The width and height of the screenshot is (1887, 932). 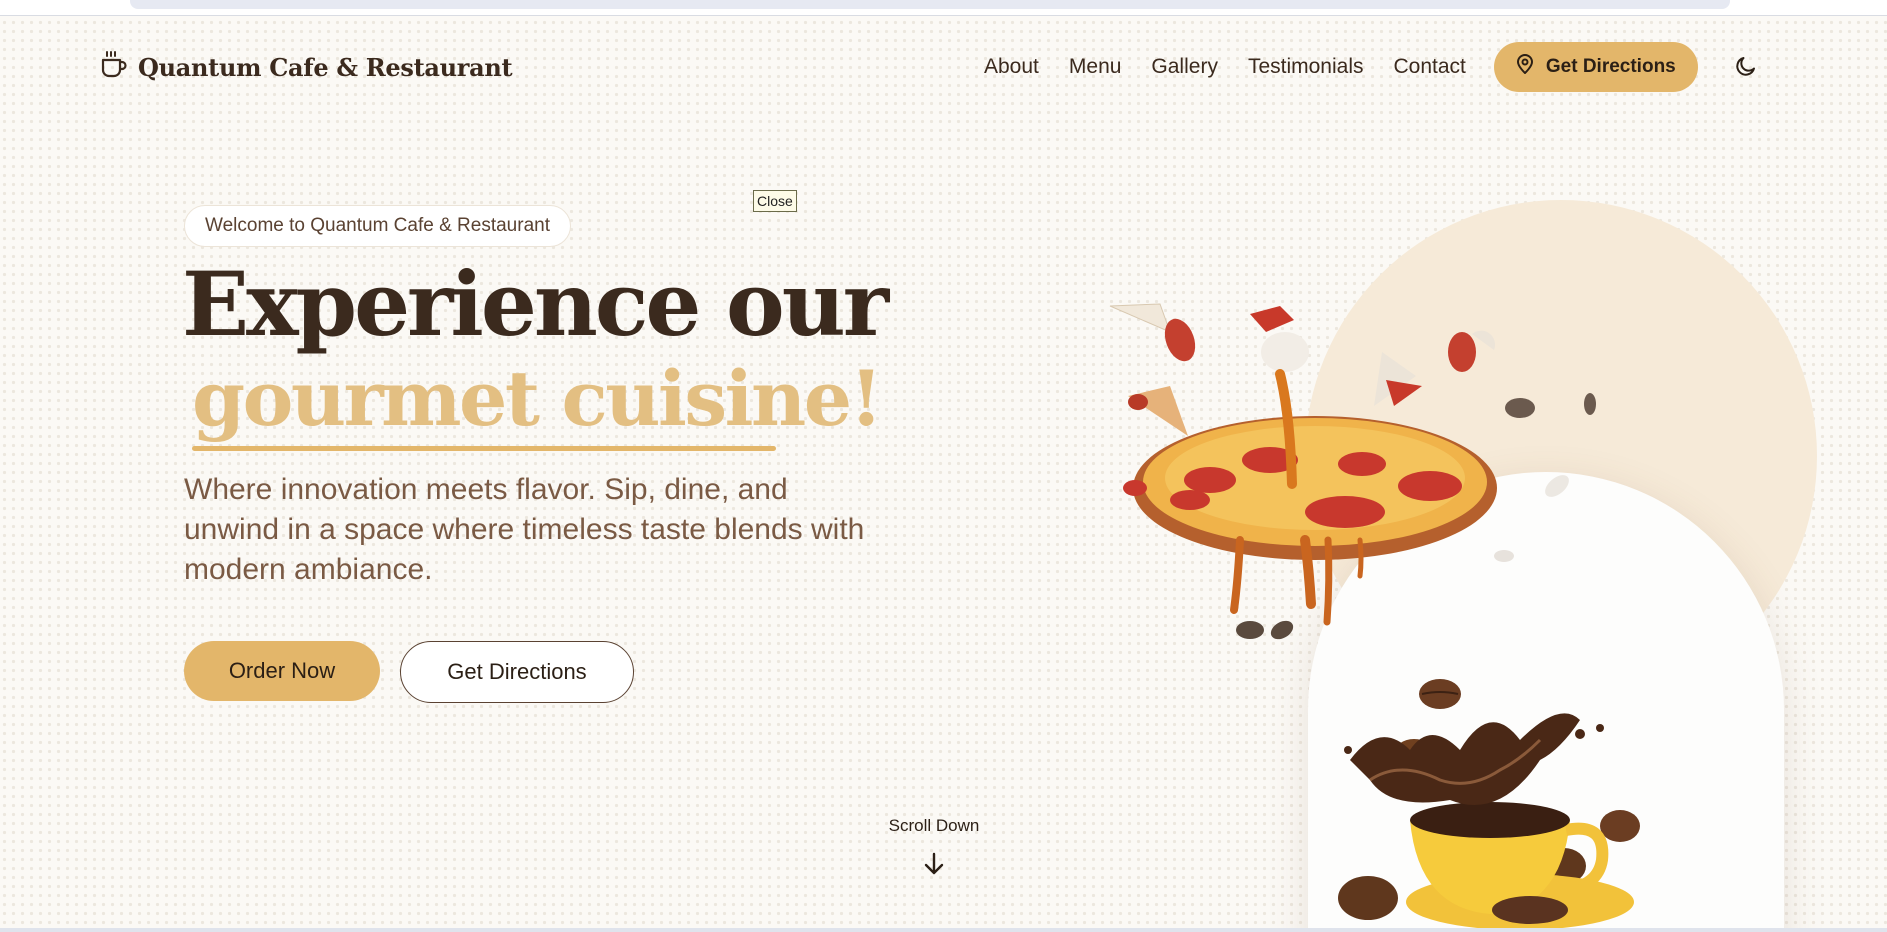 I want to click on browser-top-strip, so click(x=943, y=8).